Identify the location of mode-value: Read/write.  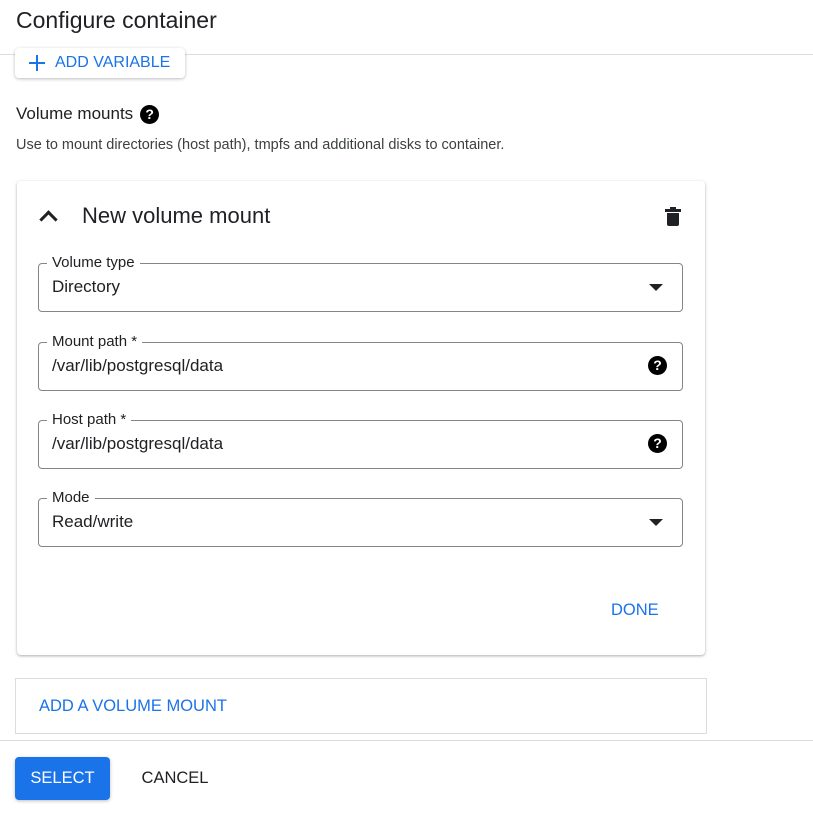
(93, 521).